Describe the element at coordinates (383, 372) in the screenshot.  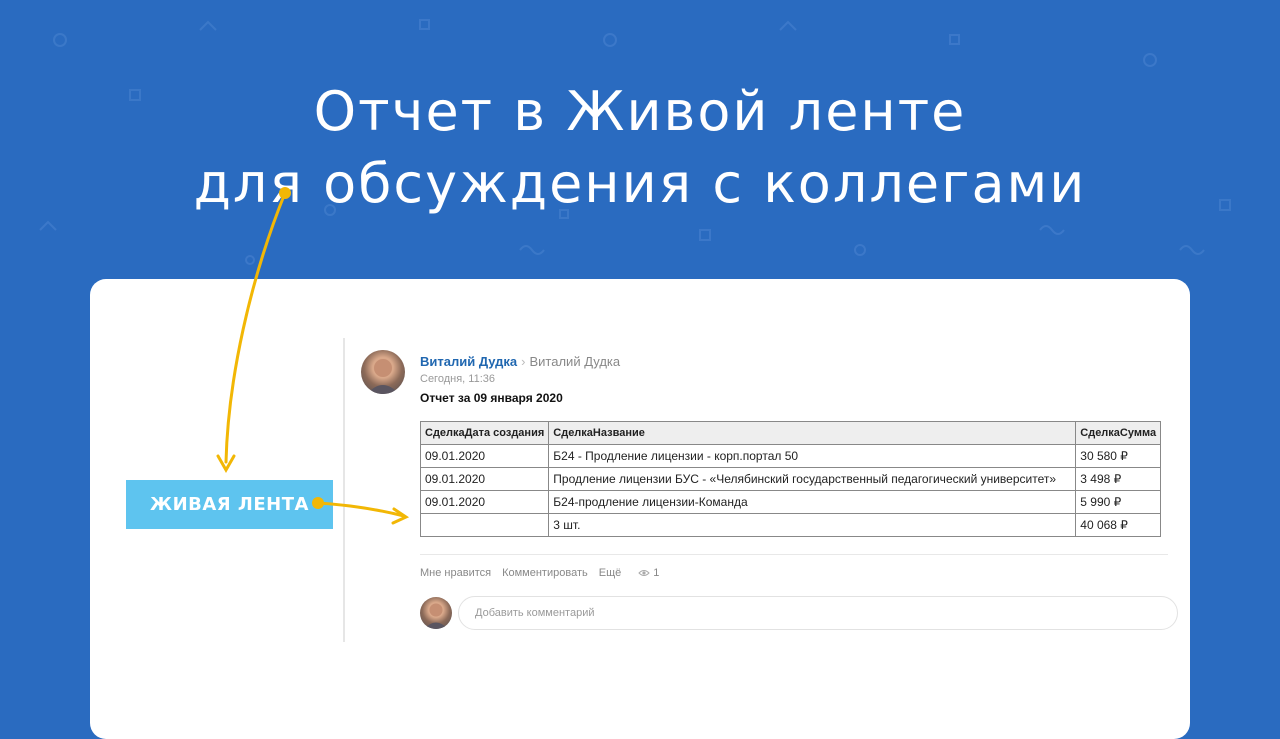
I see `author-avatar` at that location.